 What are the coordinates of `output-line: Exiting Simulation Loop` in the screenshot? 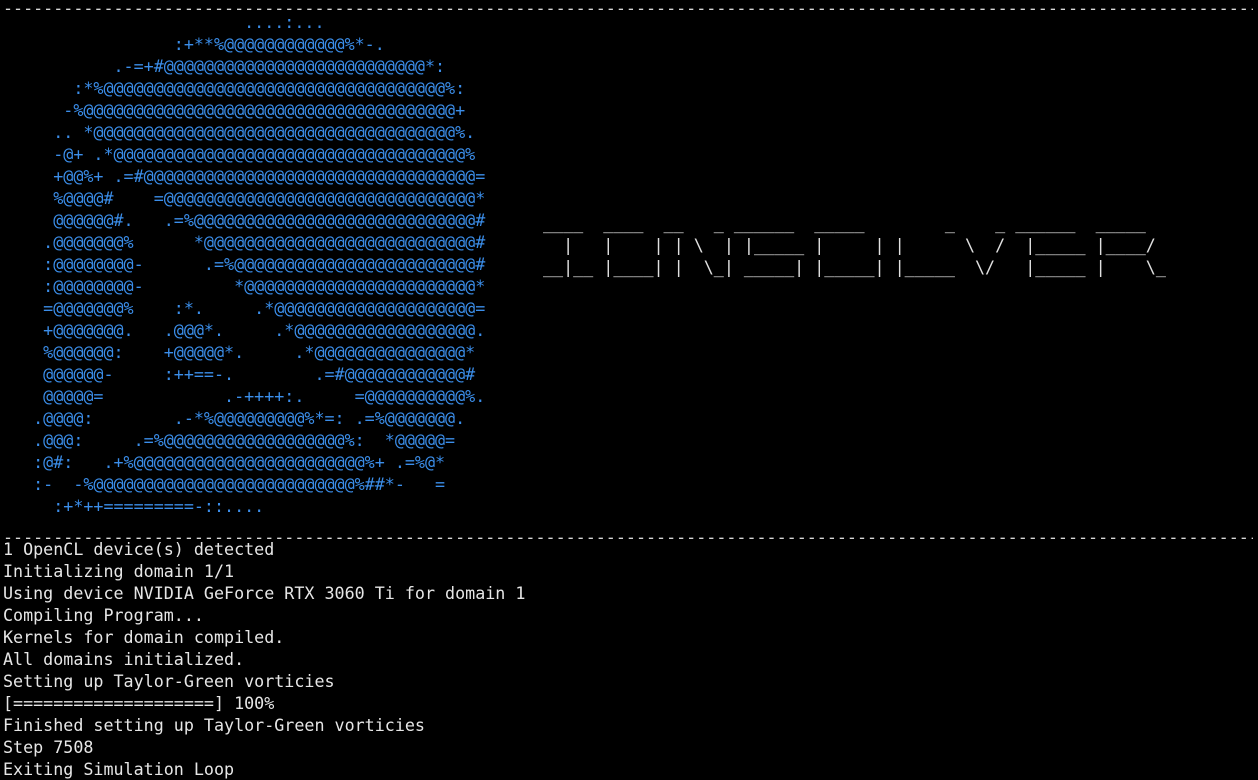 It's located at (119, 769).